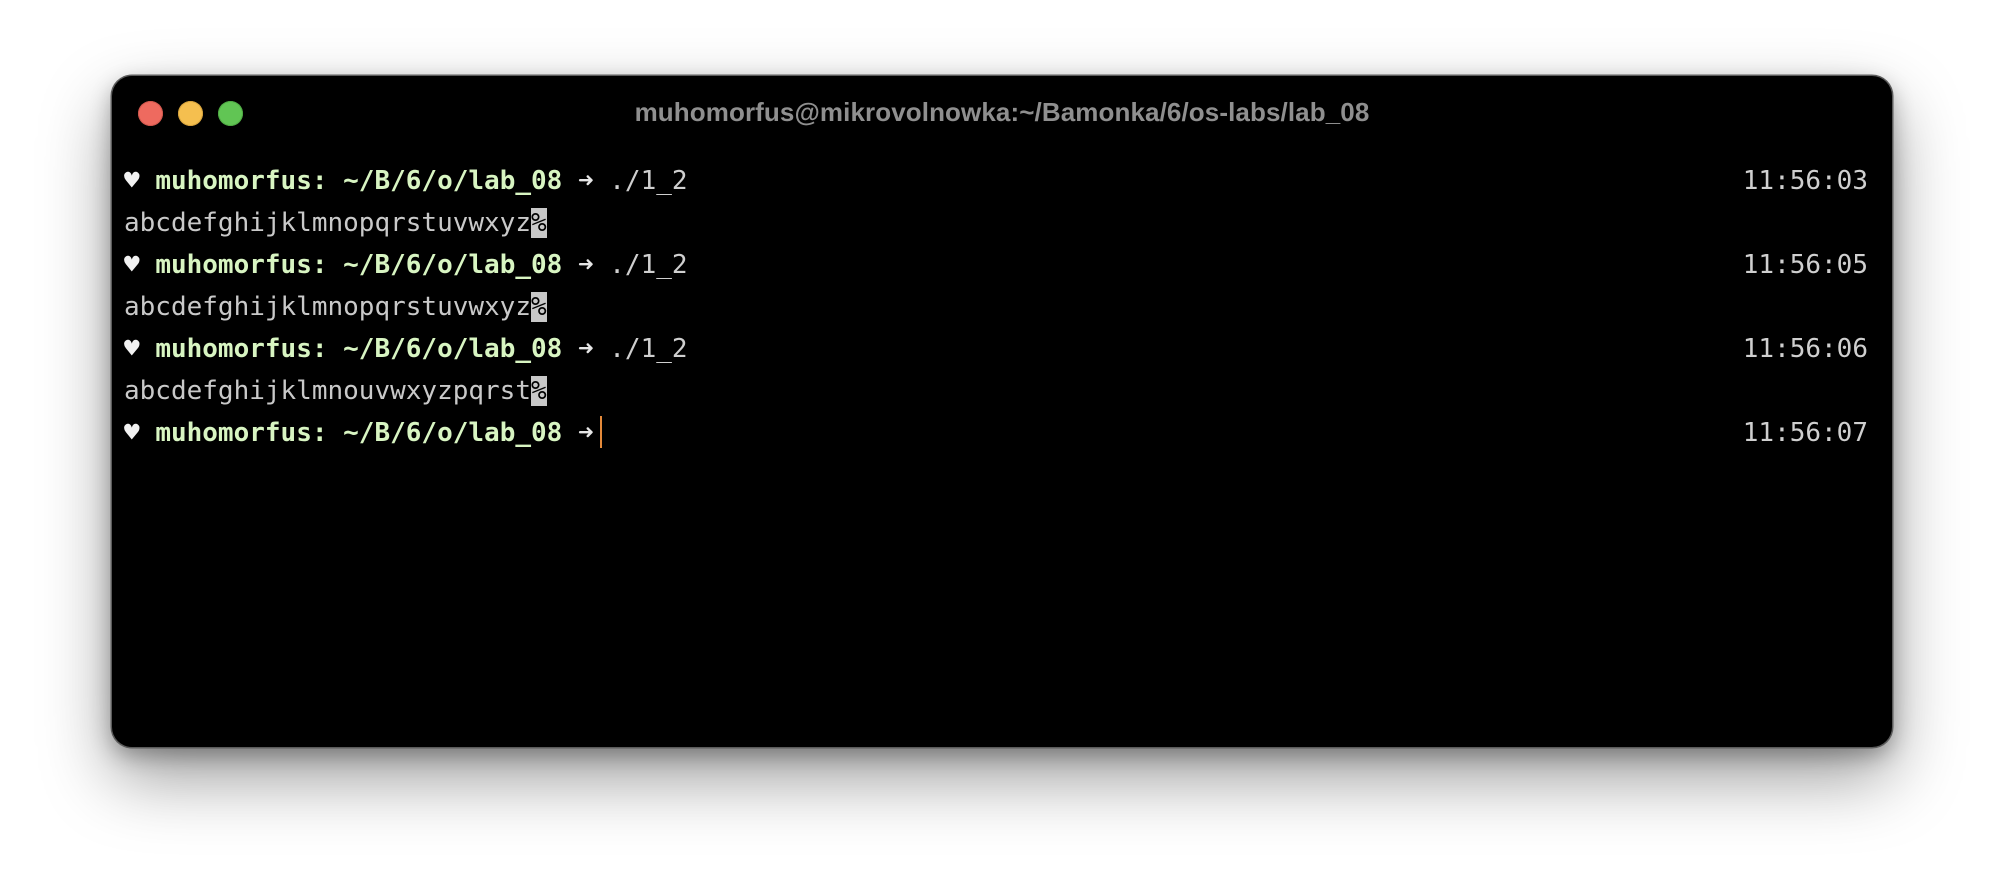  Describe the element at coordinates (1805, 433) in the screenshot. I see `prompt-timestamp: 11:56:07` at that location.